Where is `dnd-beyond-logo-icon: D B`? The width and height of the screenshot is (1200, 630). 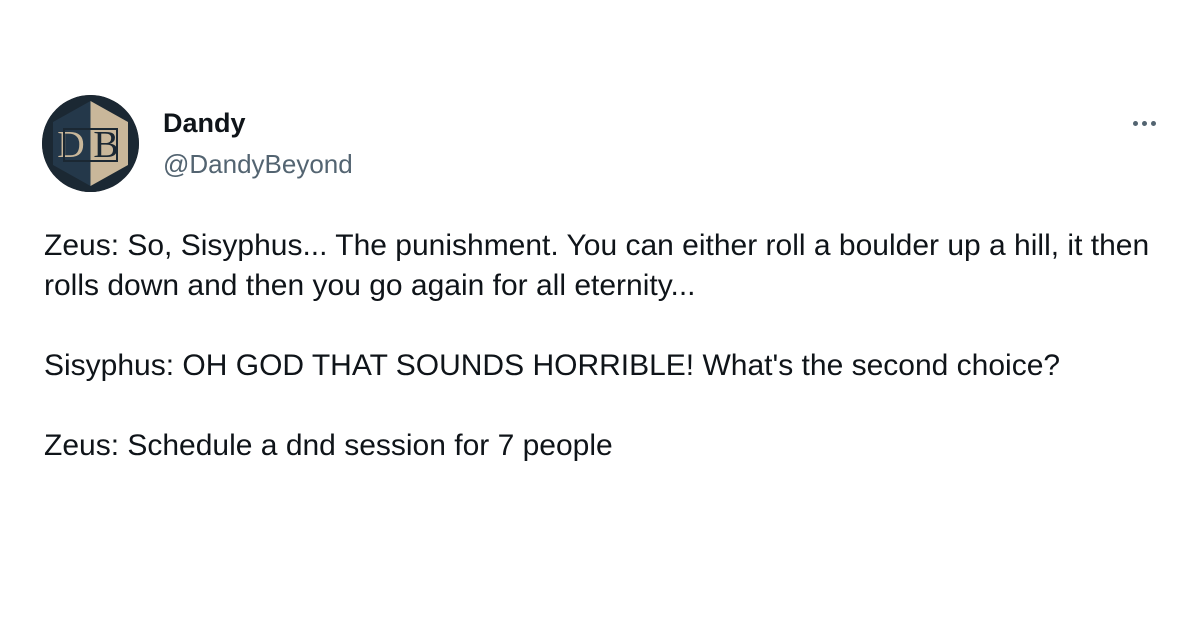
dnd-beyond-logo-icon: D B is located at coordinates (90, 143).